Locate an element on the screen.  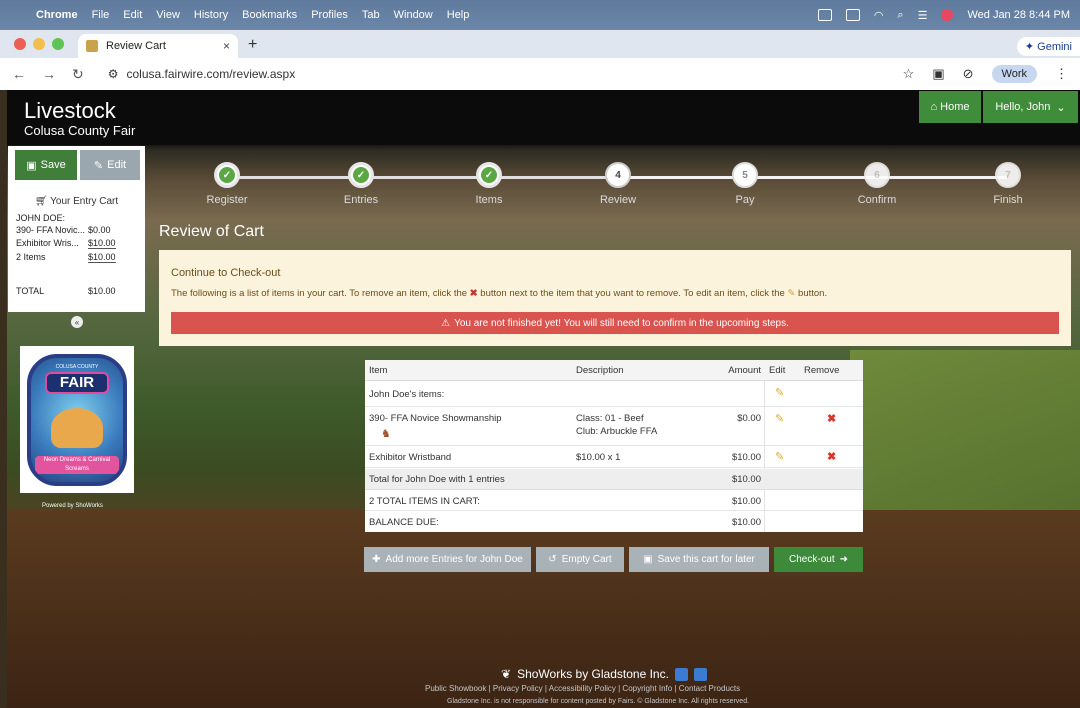
minimize-window-icon is located at coordinates (39, 44).